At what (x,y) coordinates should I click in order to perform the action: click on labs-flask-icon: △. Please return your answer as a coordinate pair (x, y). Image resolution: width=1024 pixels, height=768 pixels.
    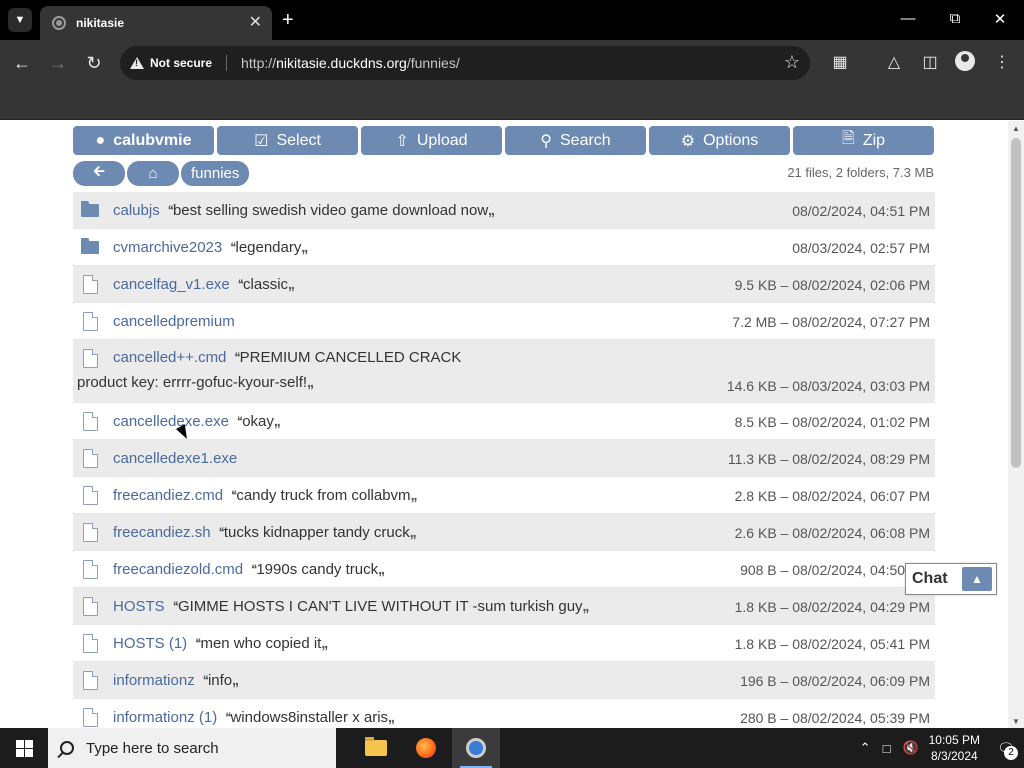
    Looking at the image, I should click on (894, 63).